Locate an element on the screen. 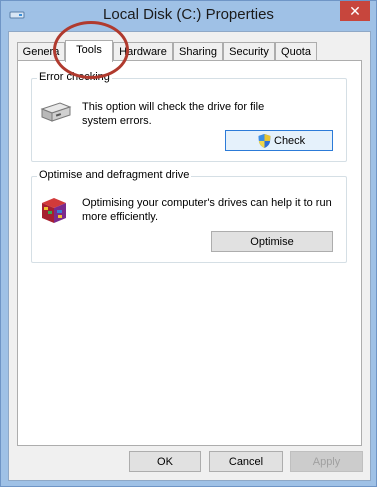 This screenshot has width=377, height=487. hard-drive-icon is located at coordinates (56, 112).